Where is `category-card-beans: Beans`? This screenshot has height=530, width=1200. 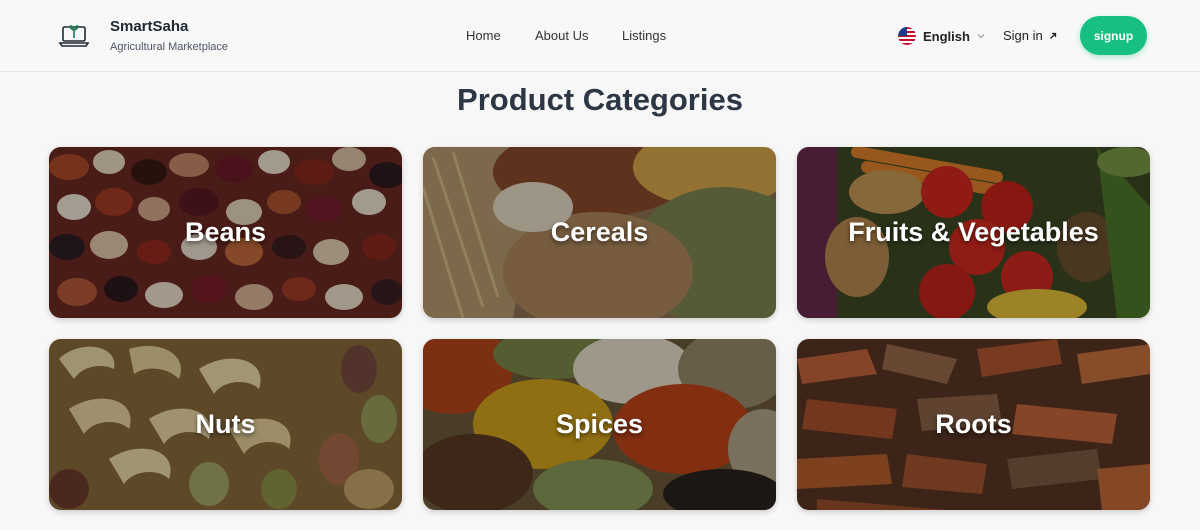
category-card-beans: Beans is located at coordinates (225, 232).